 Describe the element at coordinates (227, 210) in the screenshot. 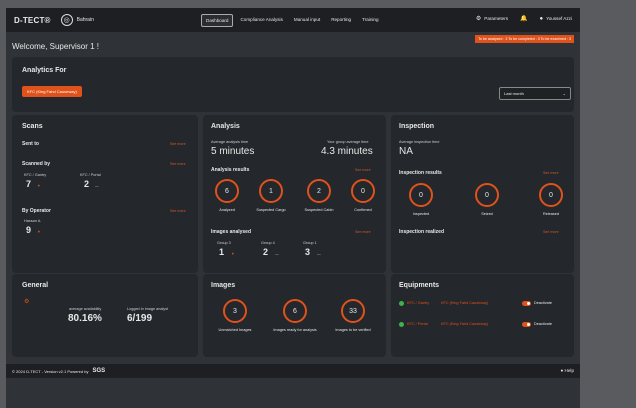

I see `analyzed-label: Analyzed` at that location.